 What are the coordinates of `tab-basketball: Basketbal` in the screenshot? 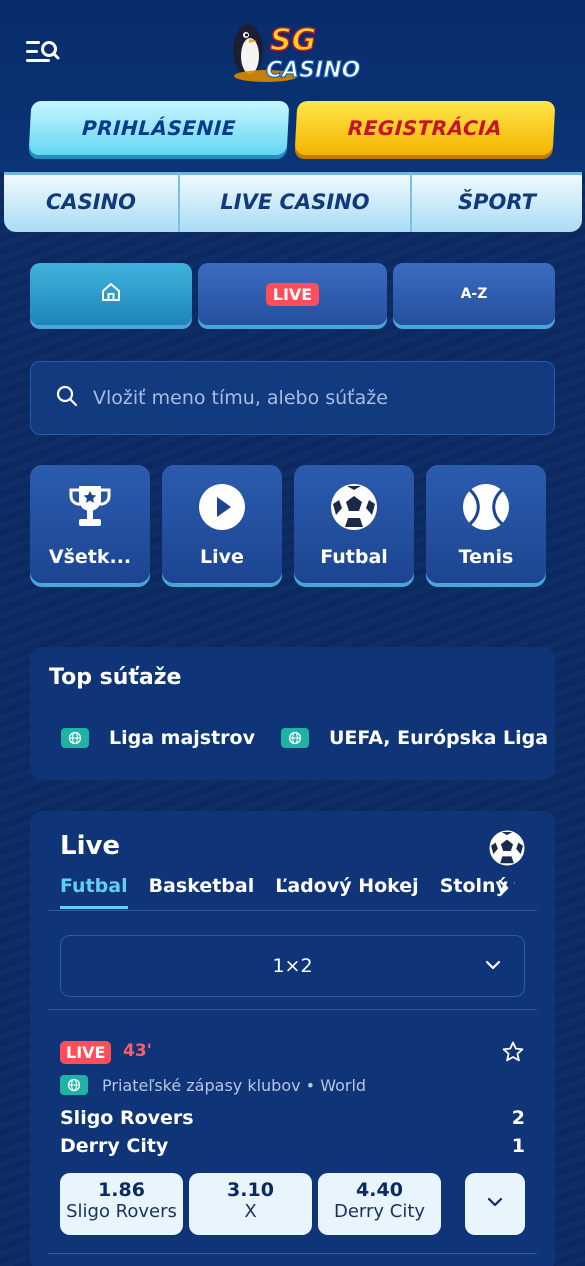 It's located at (202, 892).